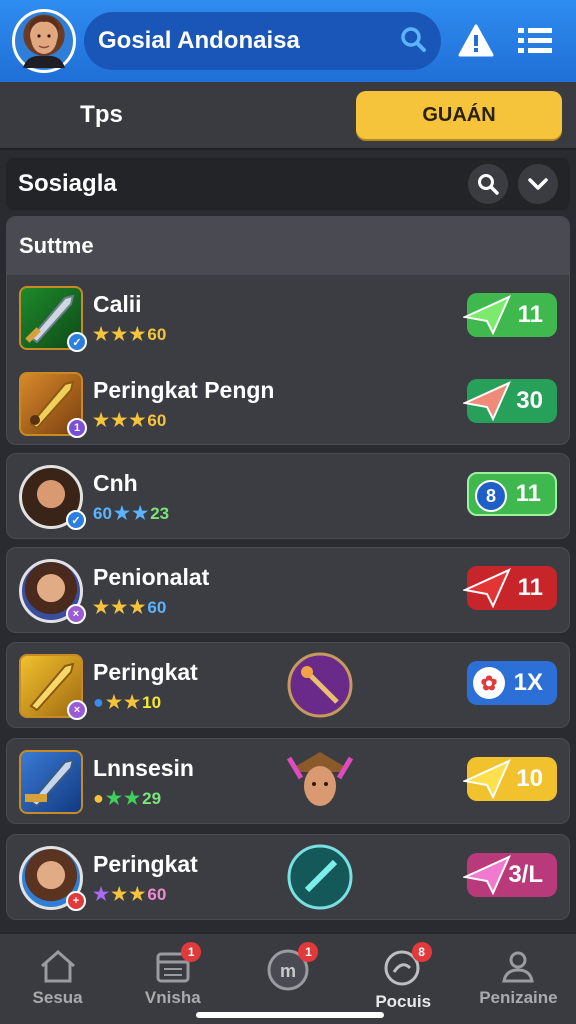  I want to click on alert-icon, so click(476, 41).